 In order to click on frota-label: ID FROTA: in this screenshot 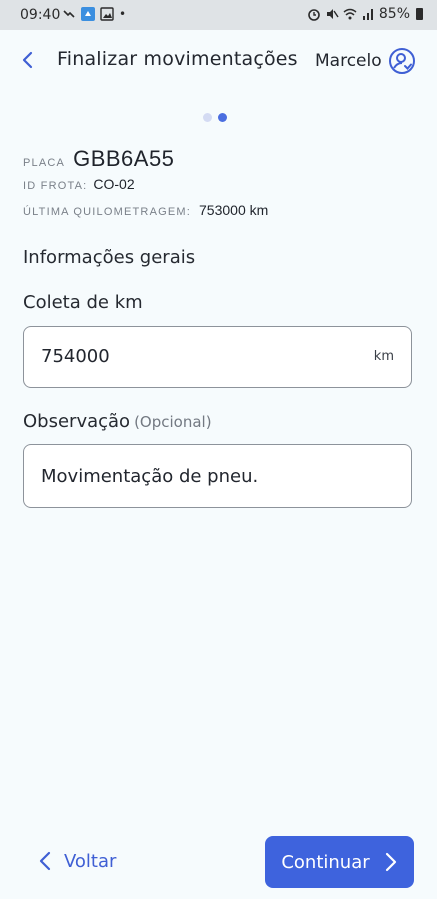, I will do `click(55, 186)`.